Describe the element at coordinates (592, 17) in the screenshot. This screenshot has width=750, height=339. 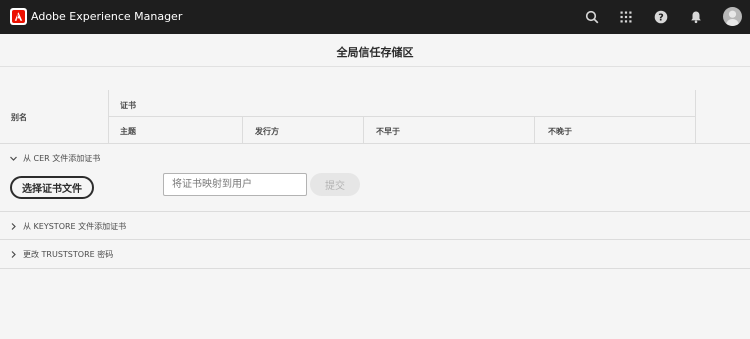
I see `search-icon` at that location.